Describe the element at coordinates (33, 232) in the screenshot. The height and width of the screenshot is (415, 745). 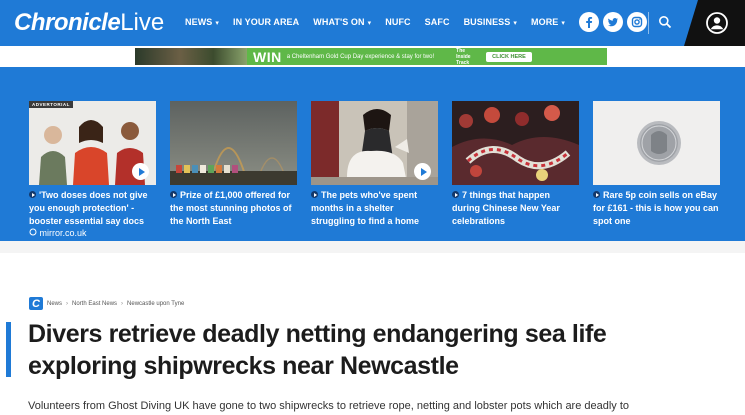
I see `link-icon` at that location.